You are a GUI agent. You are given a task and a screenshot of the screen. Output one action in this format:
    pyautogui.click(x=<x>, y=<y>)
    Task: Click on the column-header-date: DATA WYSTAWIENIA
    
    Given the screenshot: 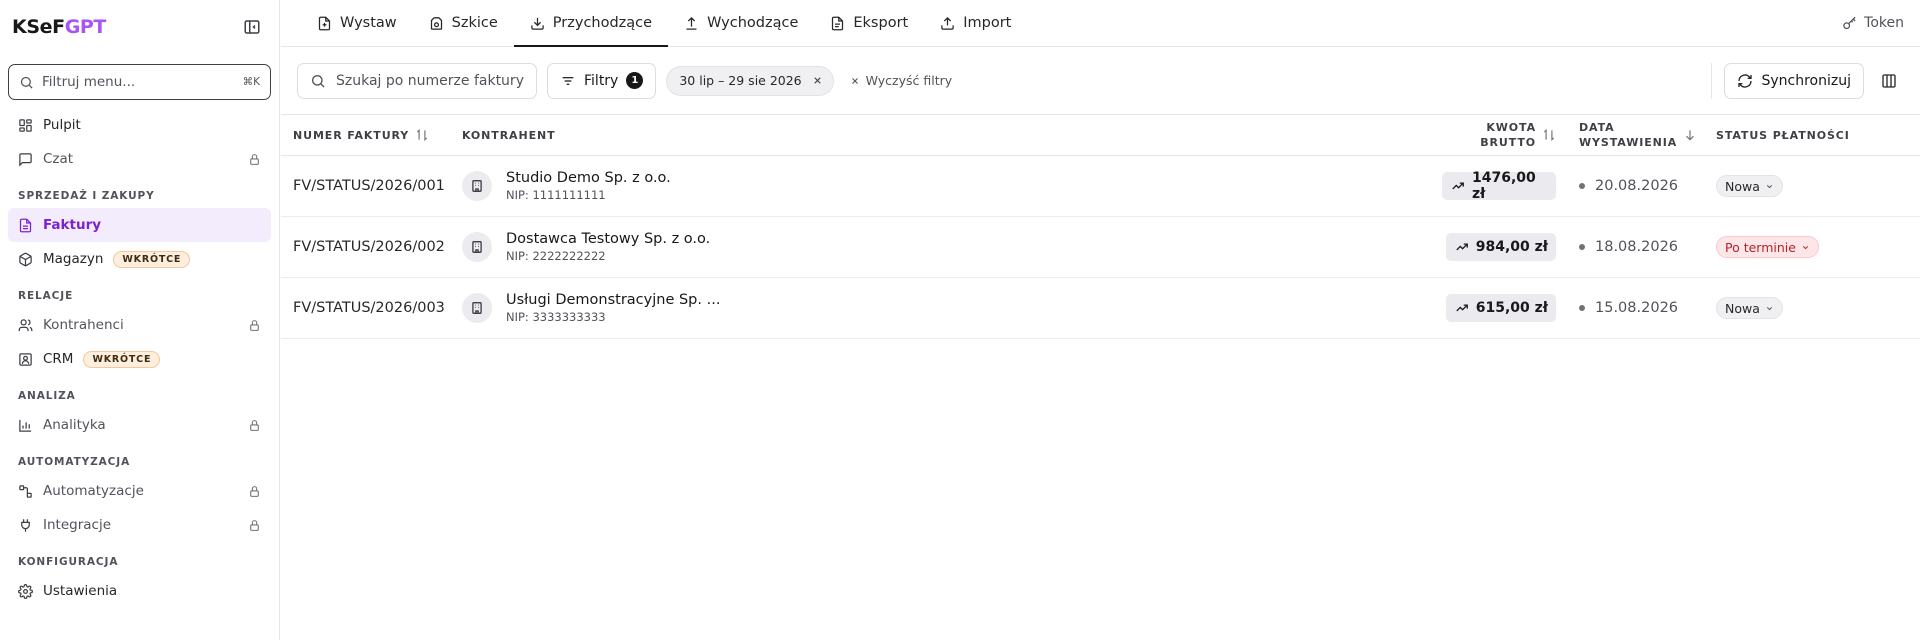 What is the action you would take?
    pyautogui.click(x=1638, y=135)
    